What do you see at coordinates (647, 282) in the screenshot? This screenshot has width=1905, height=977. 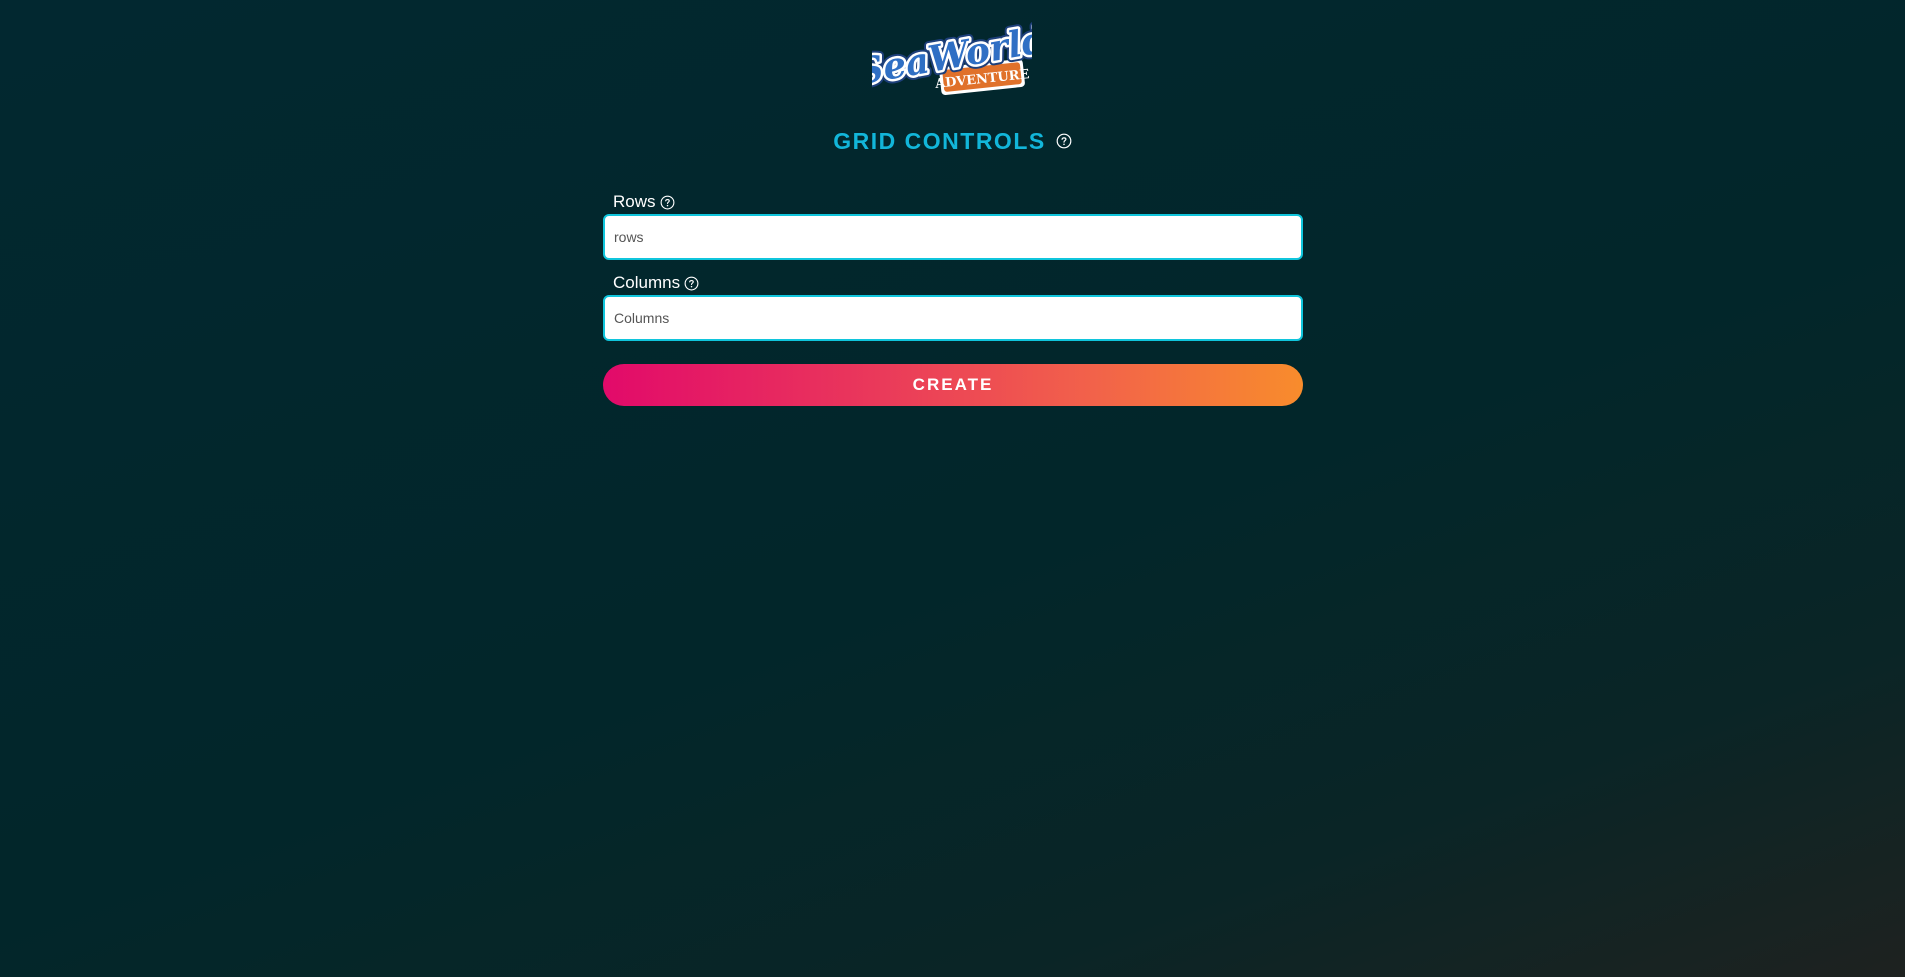 I see `columns-label: Columns` at bounding box center [647, 282].